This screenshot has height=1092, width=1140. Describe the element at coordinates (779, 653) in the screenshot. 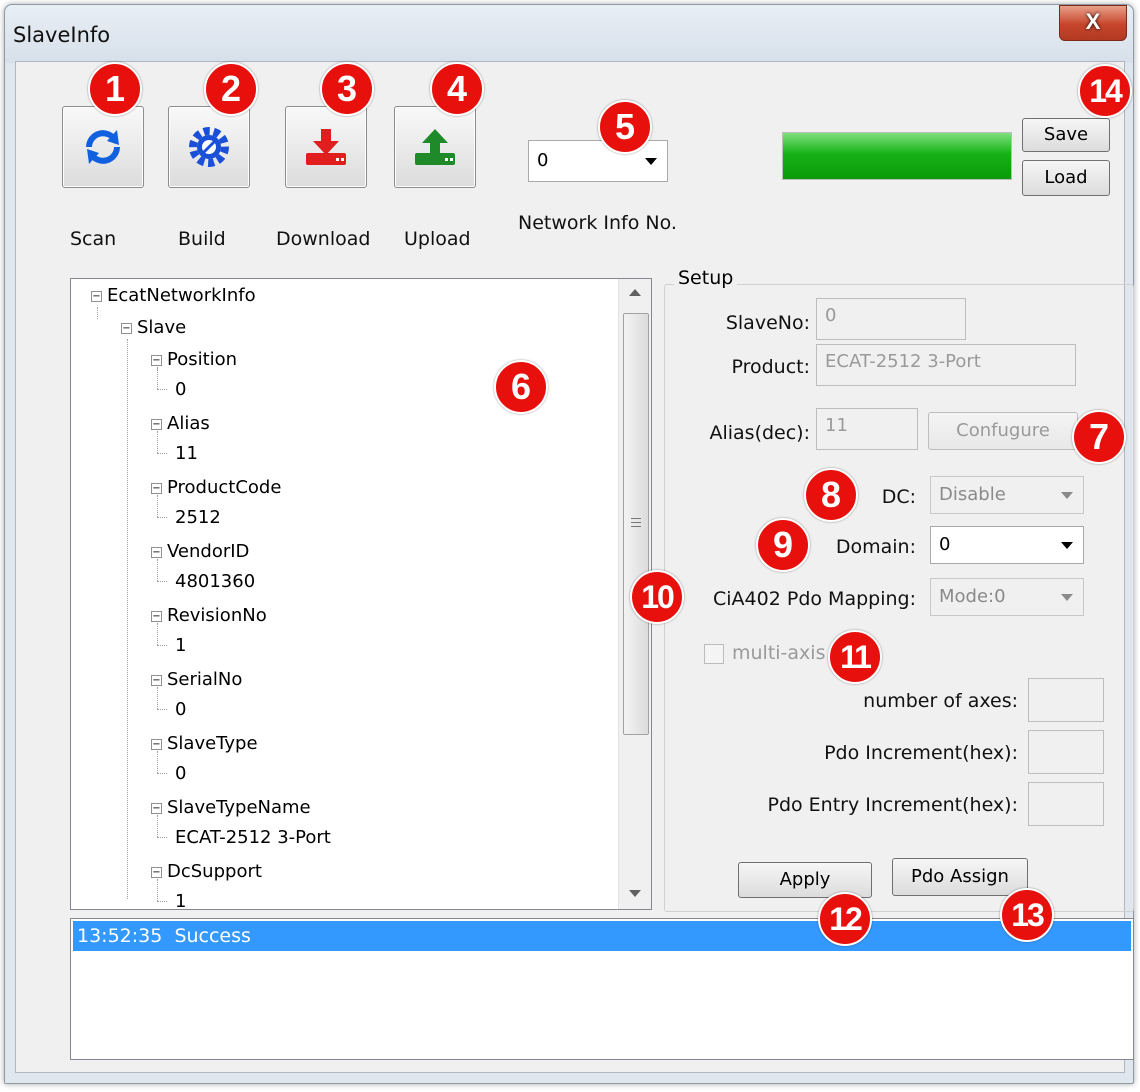

I see `multi-axis-label: multi-axis` at that location.